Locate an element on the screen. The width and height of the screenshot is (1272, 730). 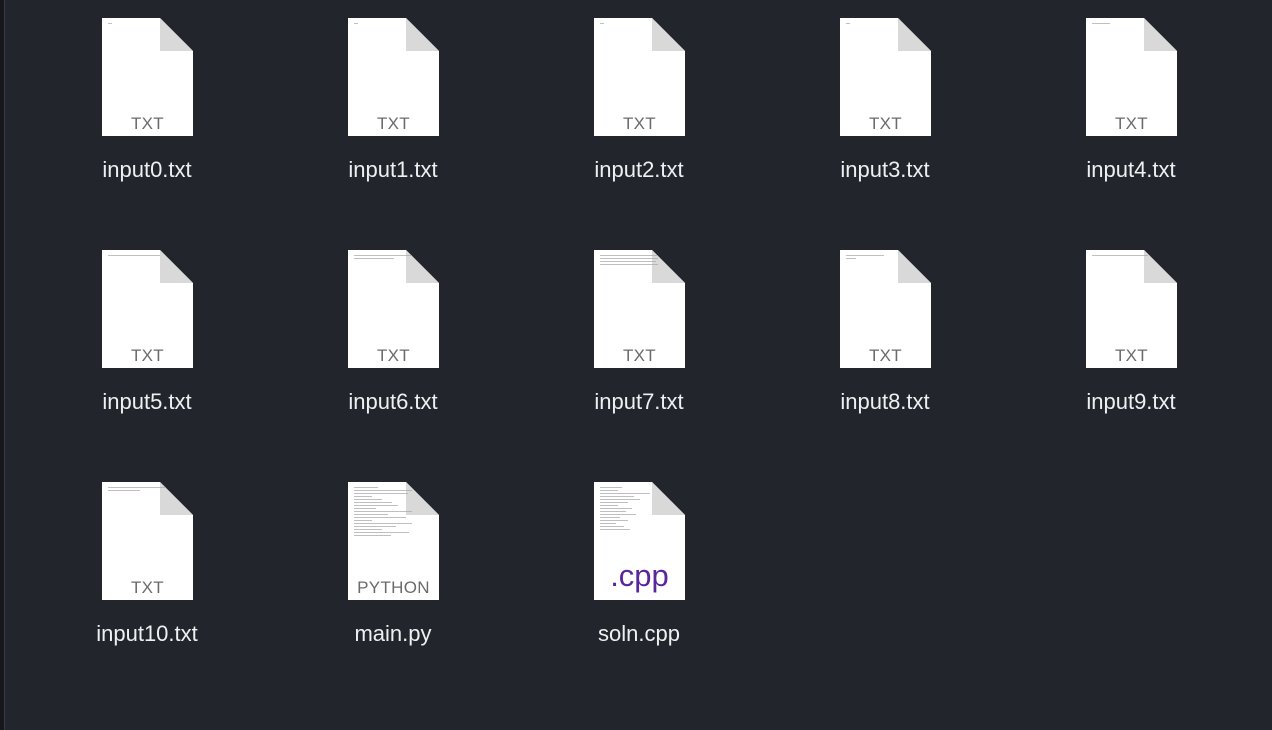
file-item-input2: TXT input2.txt is located at coordinates (639, 118).